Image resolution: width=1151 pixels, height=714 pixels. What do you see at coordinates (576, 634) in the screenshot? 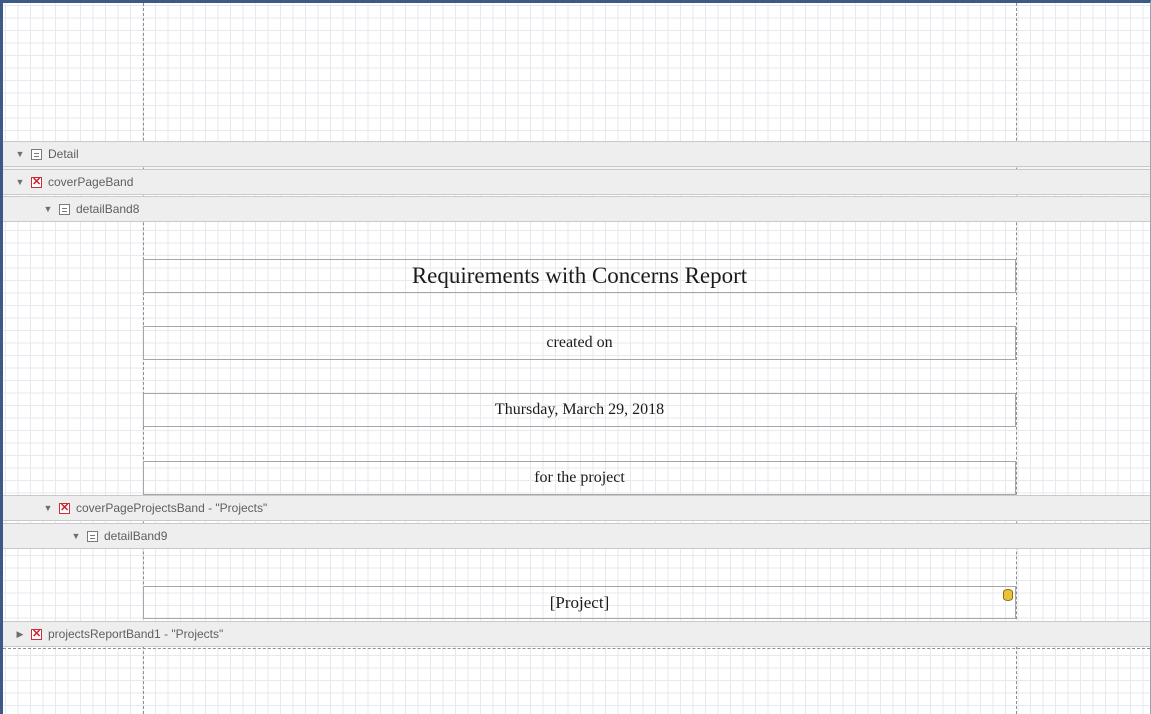
I see `band-header-projects-report-band1: ▶ ✕ projectsReportBand1 - "Projects"` at bounding box center [576, 634].